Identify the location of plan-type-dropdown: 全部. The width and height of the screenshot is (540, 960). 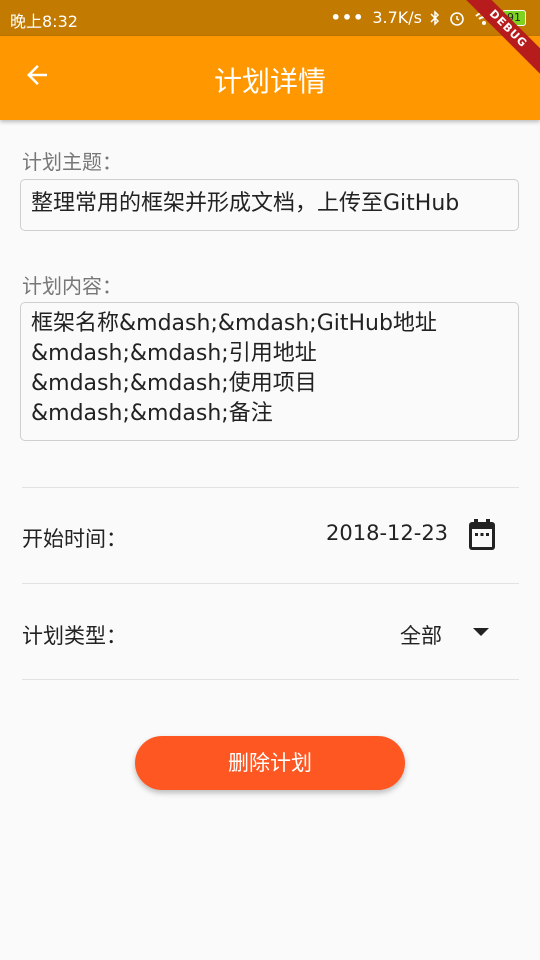
(451, 633).